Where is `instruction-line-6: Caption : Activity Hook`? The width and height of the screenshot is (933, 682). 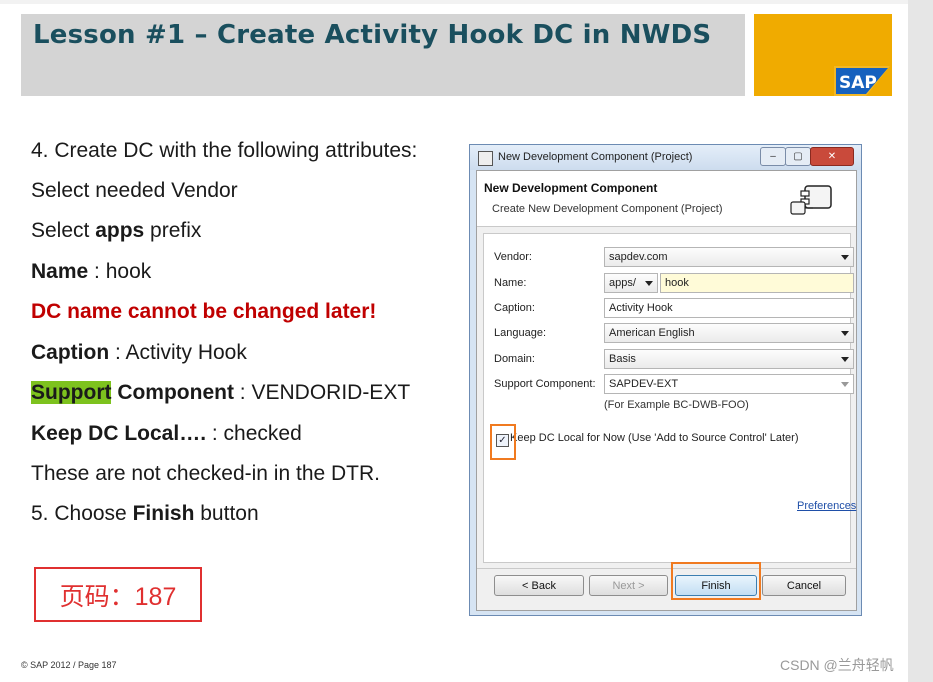
instruction-line-6: Caption : Activity Hook is located at coordinates (139, 353).